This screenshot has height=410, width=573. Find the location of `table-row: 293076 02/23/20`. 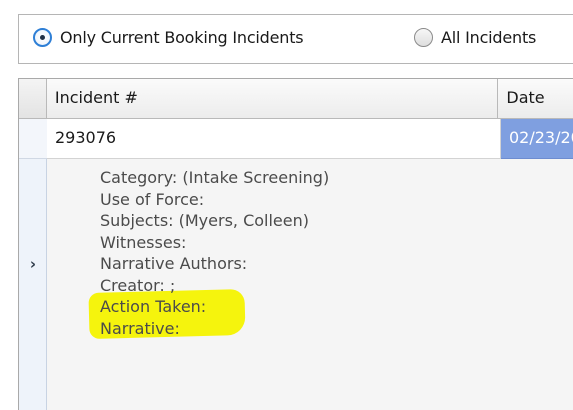

table-row: 293076 02/23/20 is located at coordinates (310, 139).